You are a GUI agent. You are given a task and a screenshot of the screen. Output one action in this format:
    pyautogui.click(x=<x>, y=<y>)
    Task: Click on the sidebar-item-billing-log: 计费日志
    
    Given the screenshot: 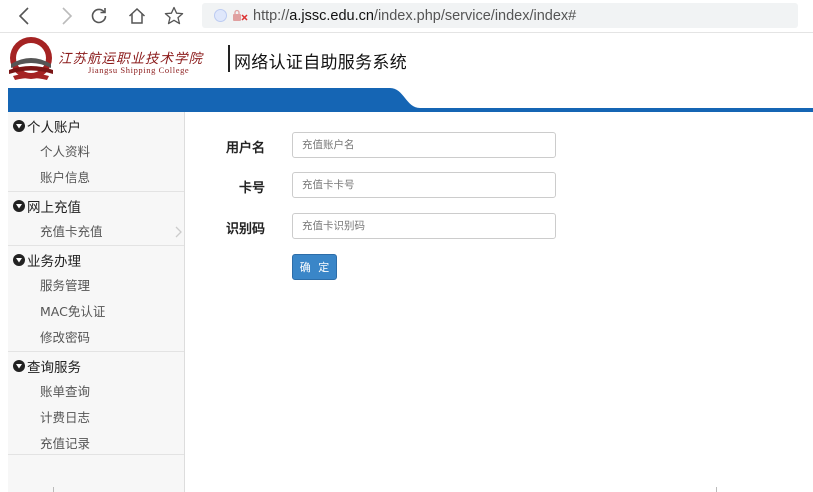 What is the action you would take?
    pyautogui.click(x=96, y=418)
    